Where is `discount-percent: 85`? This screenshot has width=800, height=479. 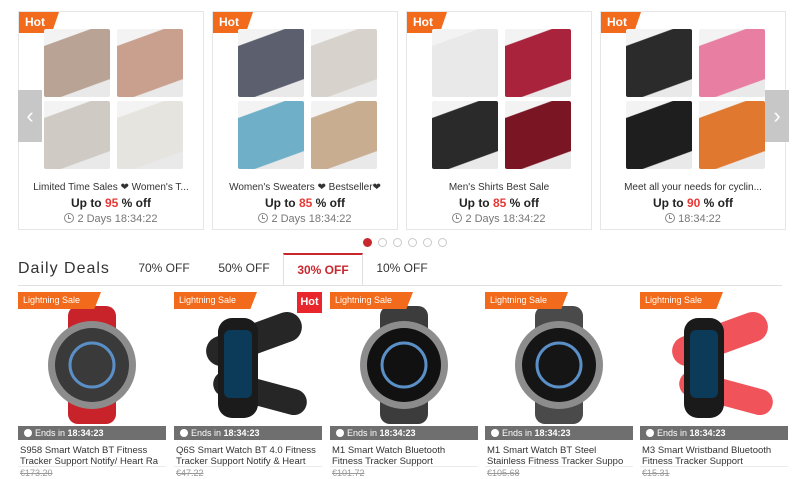 discount-percent: 85 is located at coordinates (305, 203).